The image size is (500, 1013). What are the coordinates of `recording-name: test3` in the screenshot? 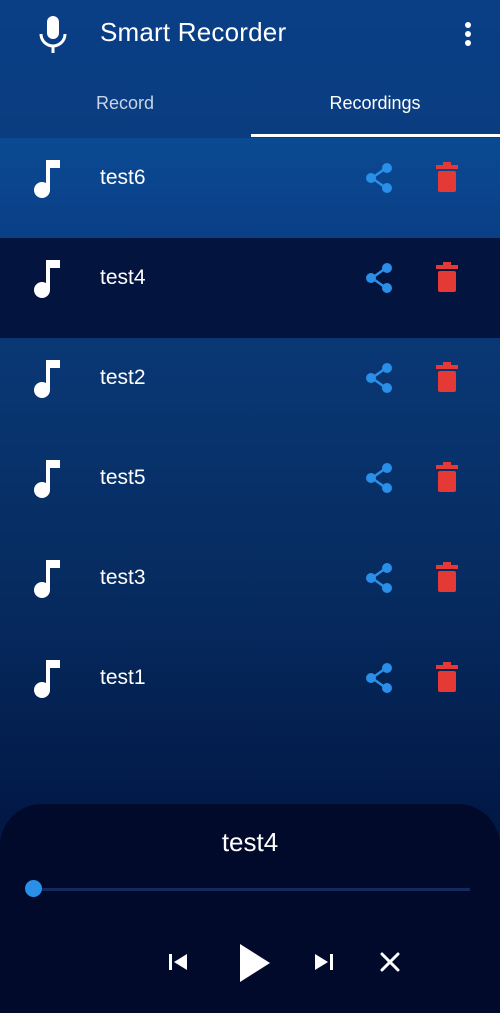 It's located at (123, 577).